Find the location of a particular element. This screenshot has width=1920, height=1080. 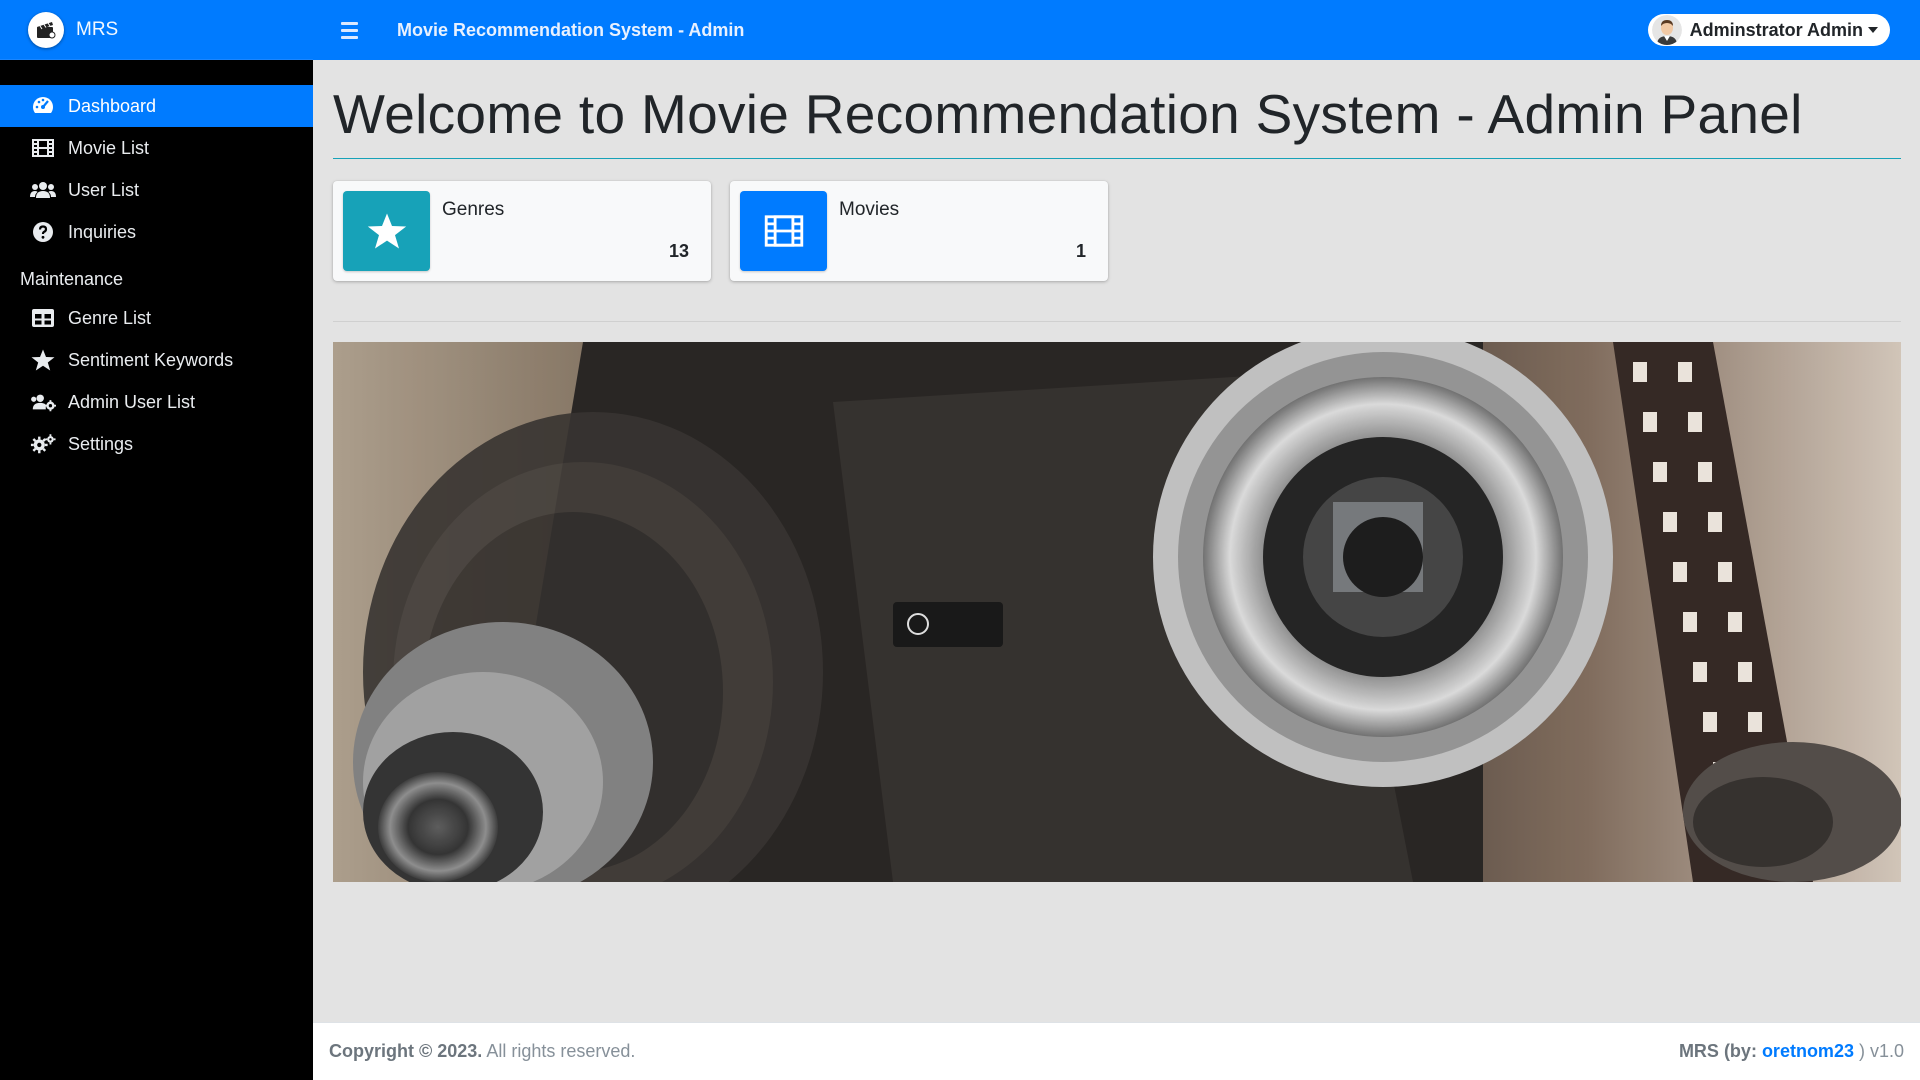

sidebar-item-label: Sentiment Keywords is located at coordinates (151, 359).